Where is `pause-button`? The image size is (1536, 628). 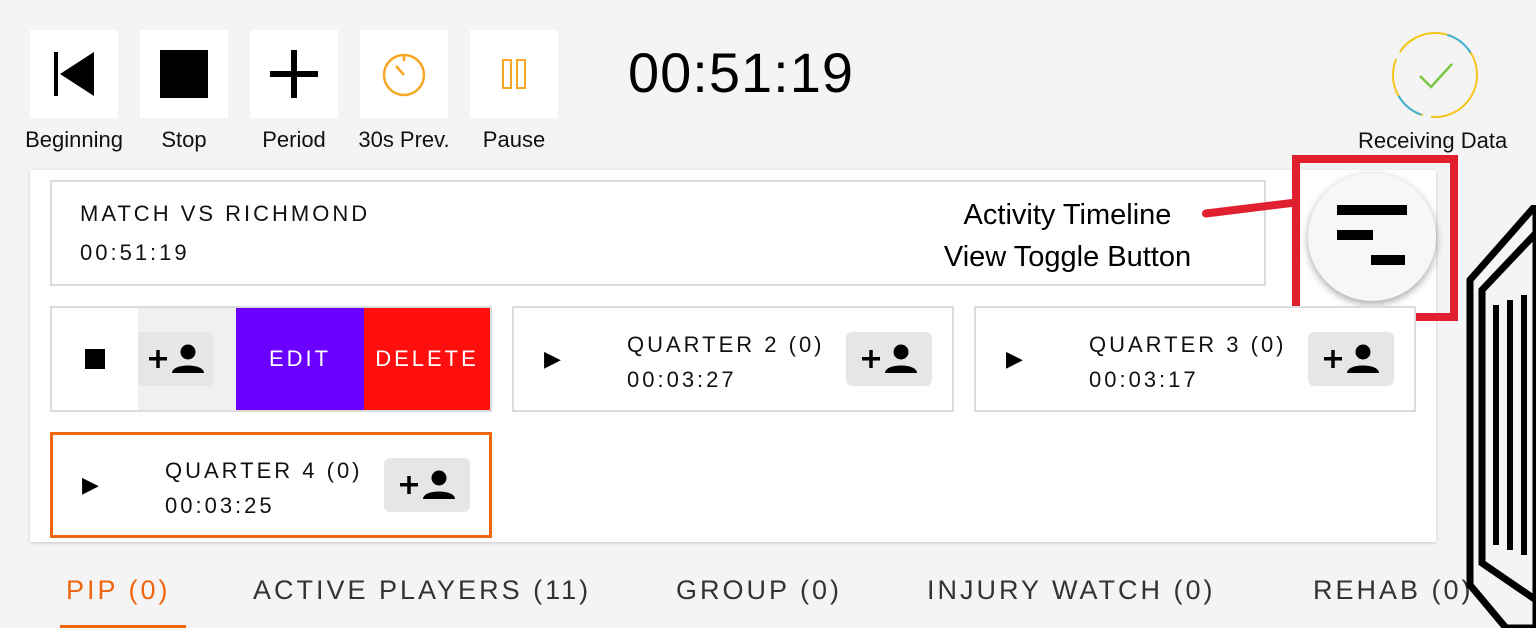
pause-button is located at coordinates (514, 74).